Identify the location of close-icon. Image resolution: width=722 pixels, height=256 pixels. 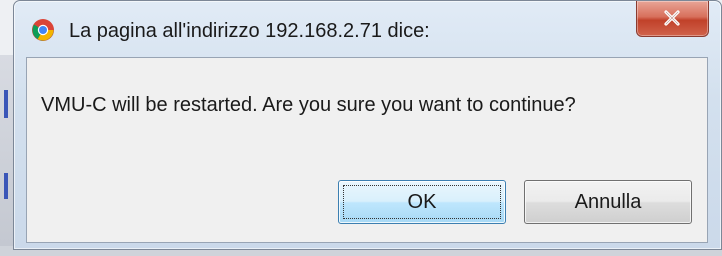
(672, 18).